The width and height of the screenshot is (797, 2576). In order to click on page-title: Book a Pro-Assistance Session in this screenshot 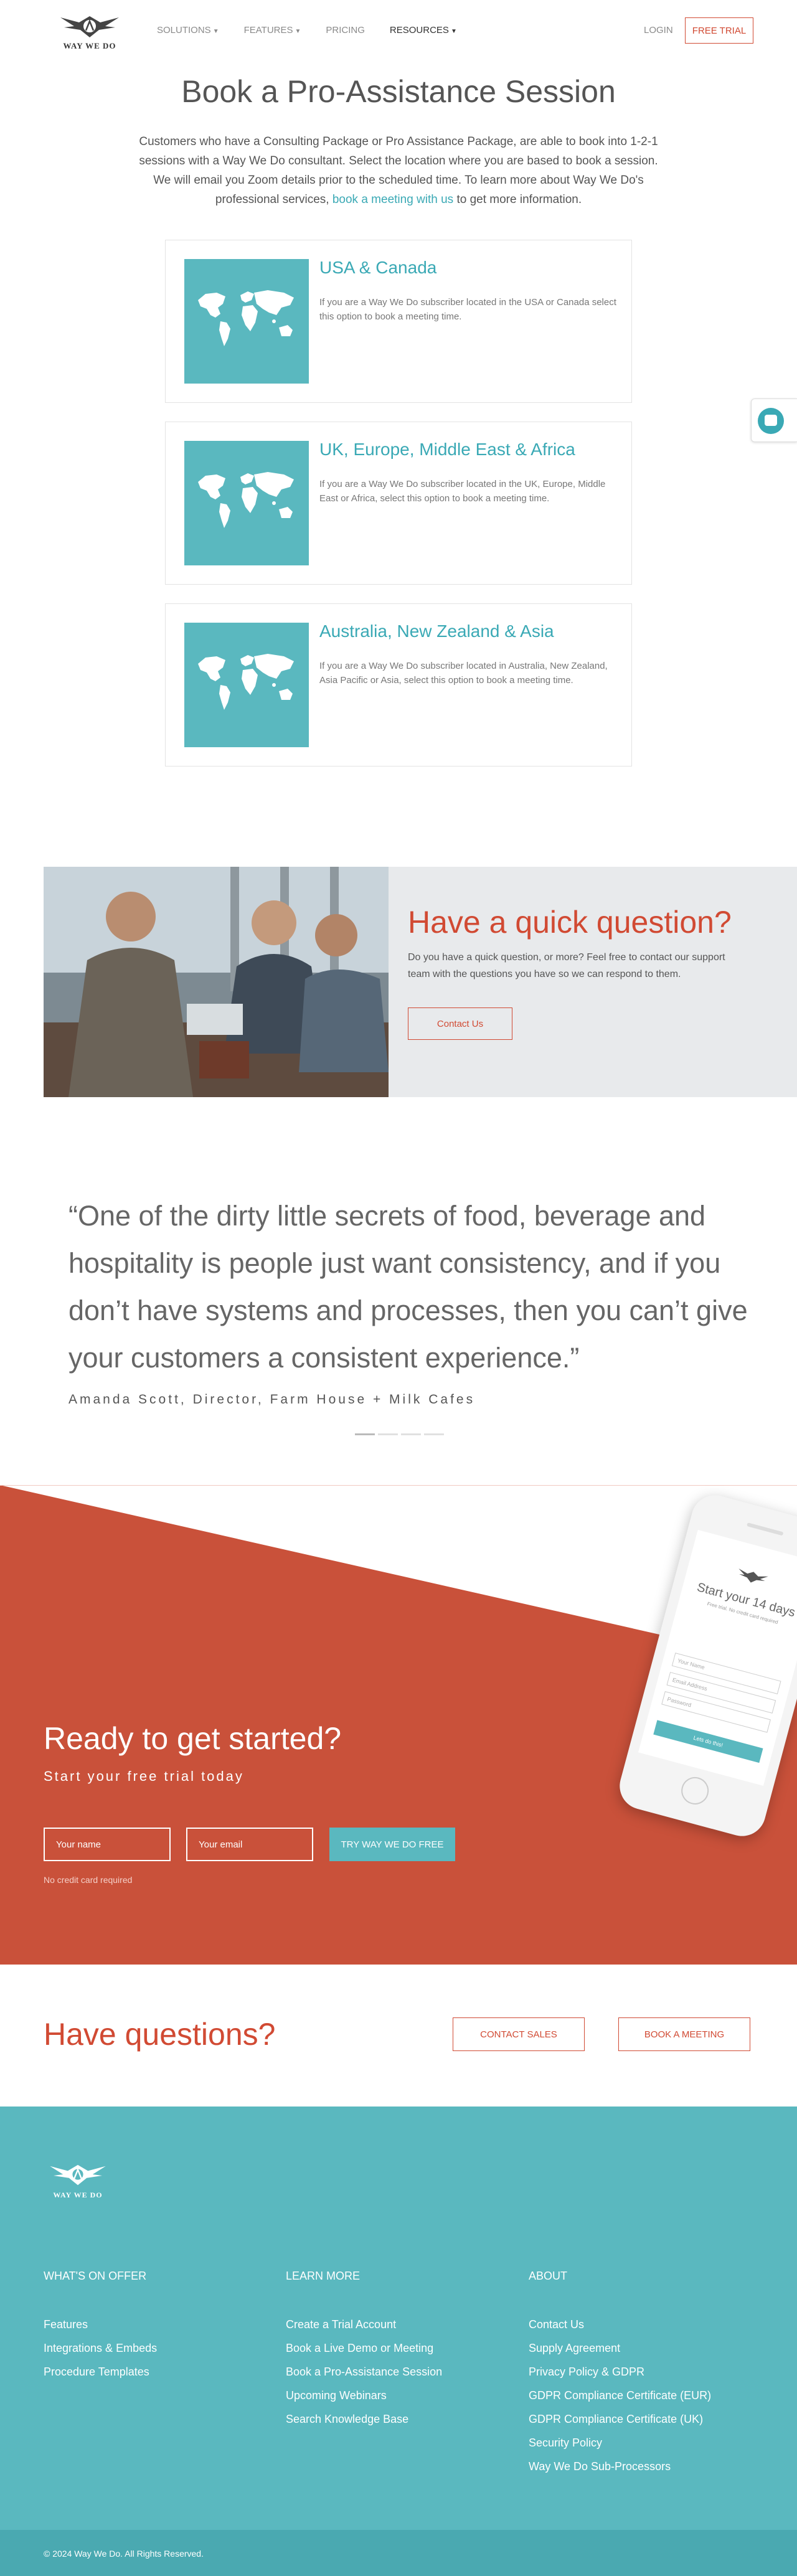, I will do `click(398, 91)`.